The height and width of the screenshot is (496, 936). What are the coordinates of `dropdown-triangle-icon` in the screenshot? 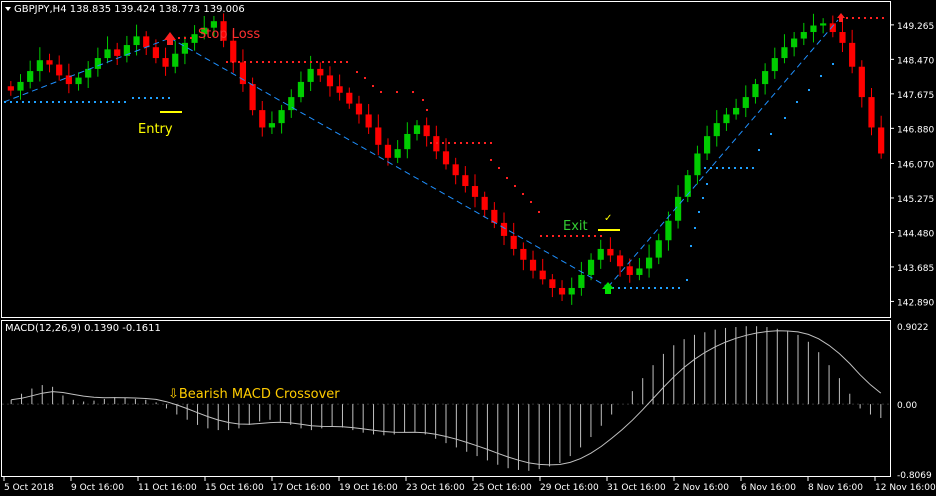 It's located at (8, 9).